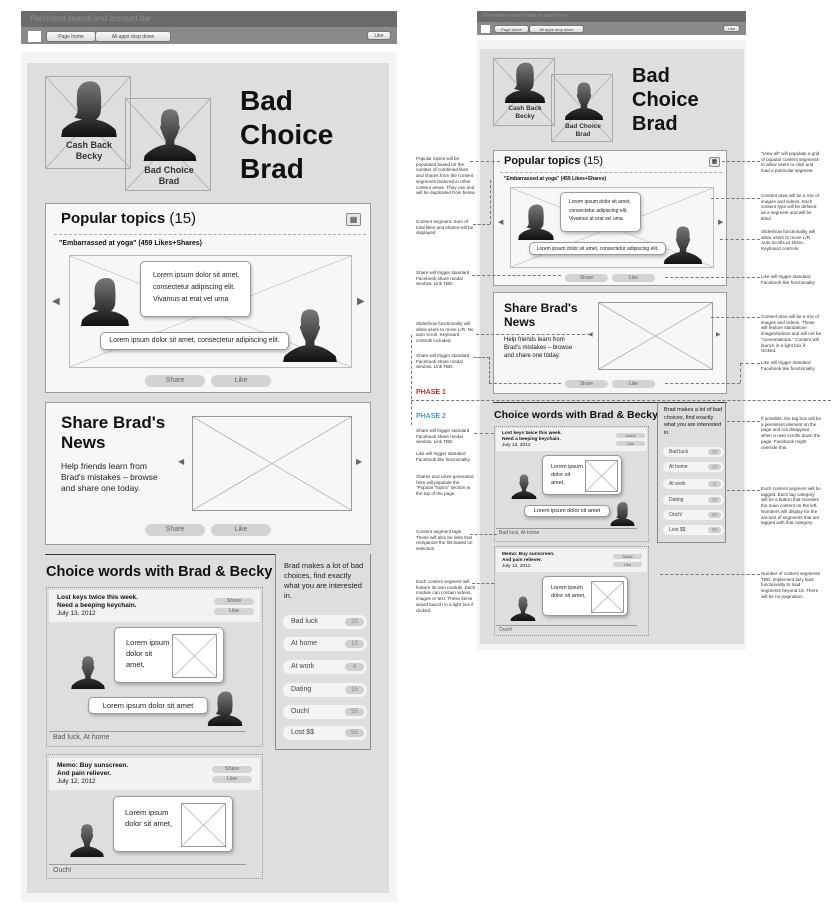 This screenshot has height=915, width=840. Describe the element at coordinates (302, 732) in the screenshot. I see `tag-label: Lost $$` at that location.